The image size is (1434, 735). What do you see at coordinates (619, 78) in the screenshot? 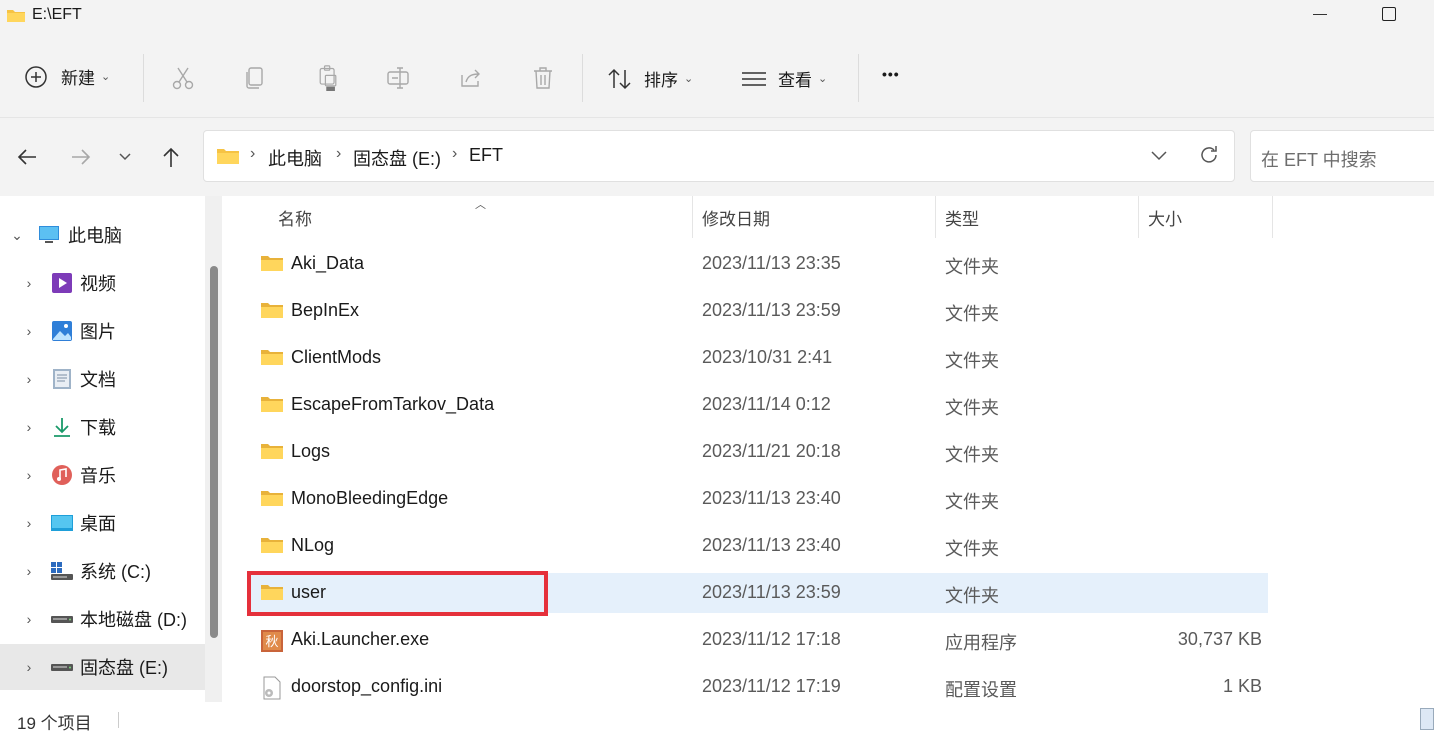
I see `sort-icon` at bounding box center [619, 78].